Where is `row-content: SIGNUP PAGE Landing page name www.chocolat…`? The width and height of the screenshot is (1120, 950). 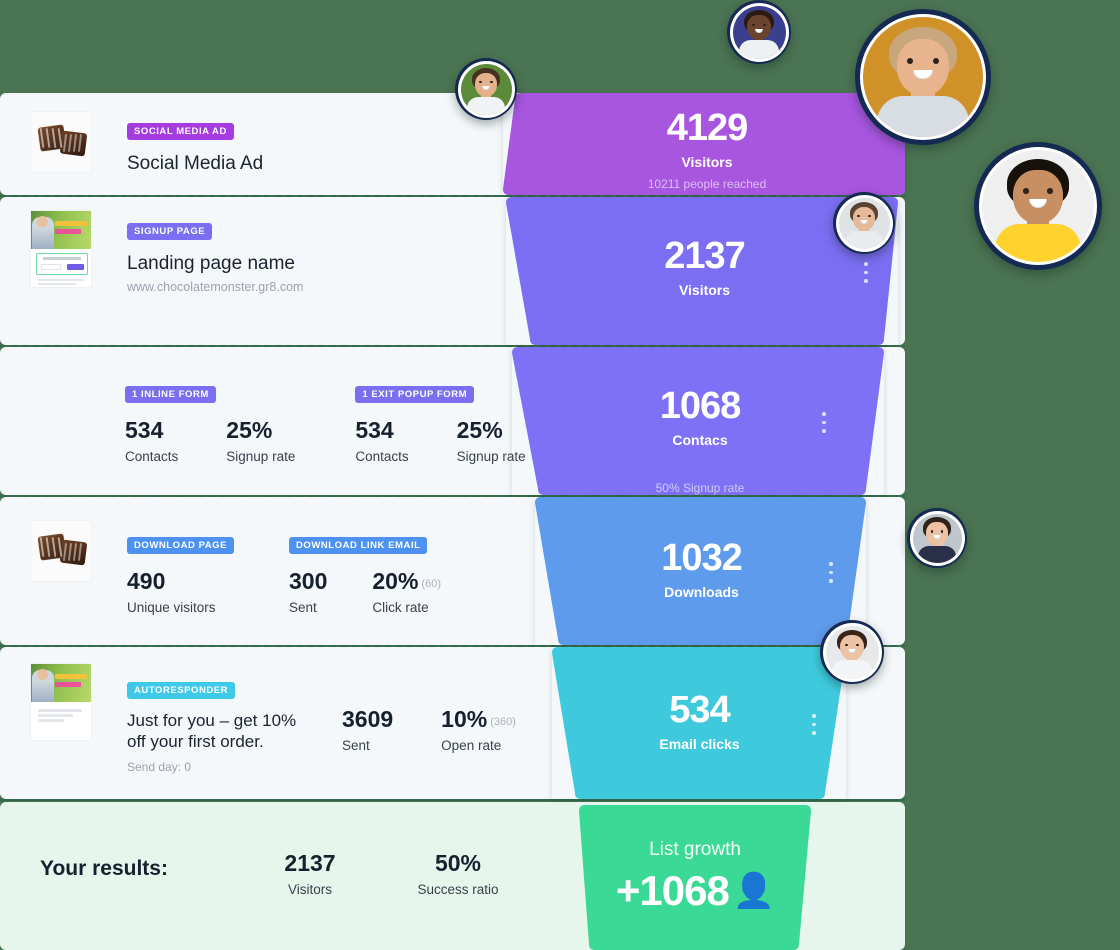 row-content: SIGNUP PAGE Landing page name www.chocolat… is located at coordinates (280, 271).